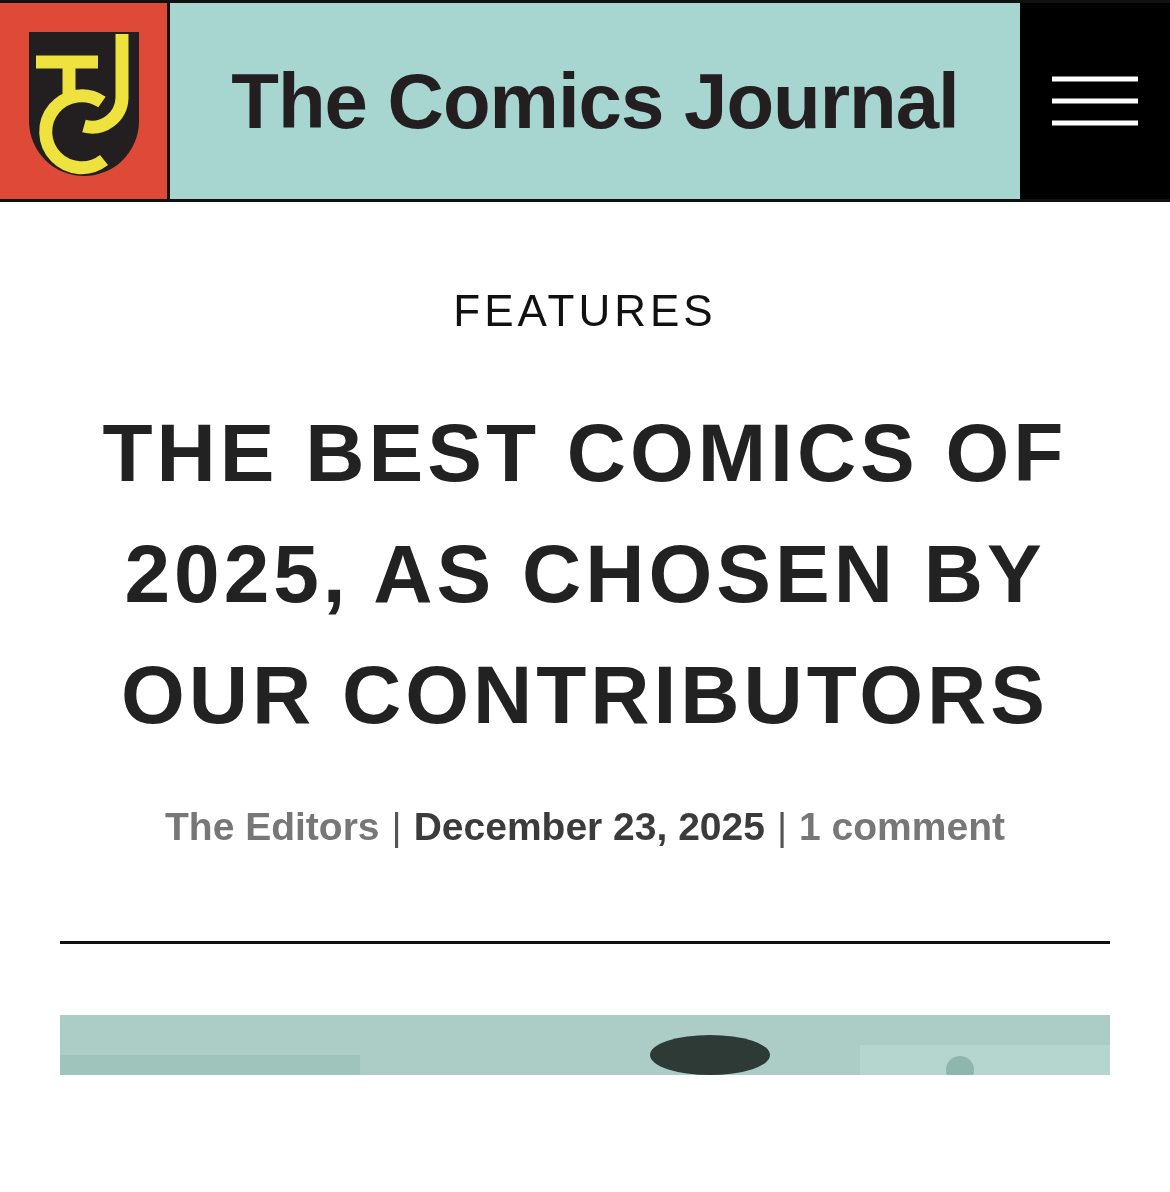 Image resolution: width=1170 pixels, height=1192 pixels. Describe the element at coordinates (589, 827) in the screenshot. I see `publish-date: December 23, 2025` at that location.